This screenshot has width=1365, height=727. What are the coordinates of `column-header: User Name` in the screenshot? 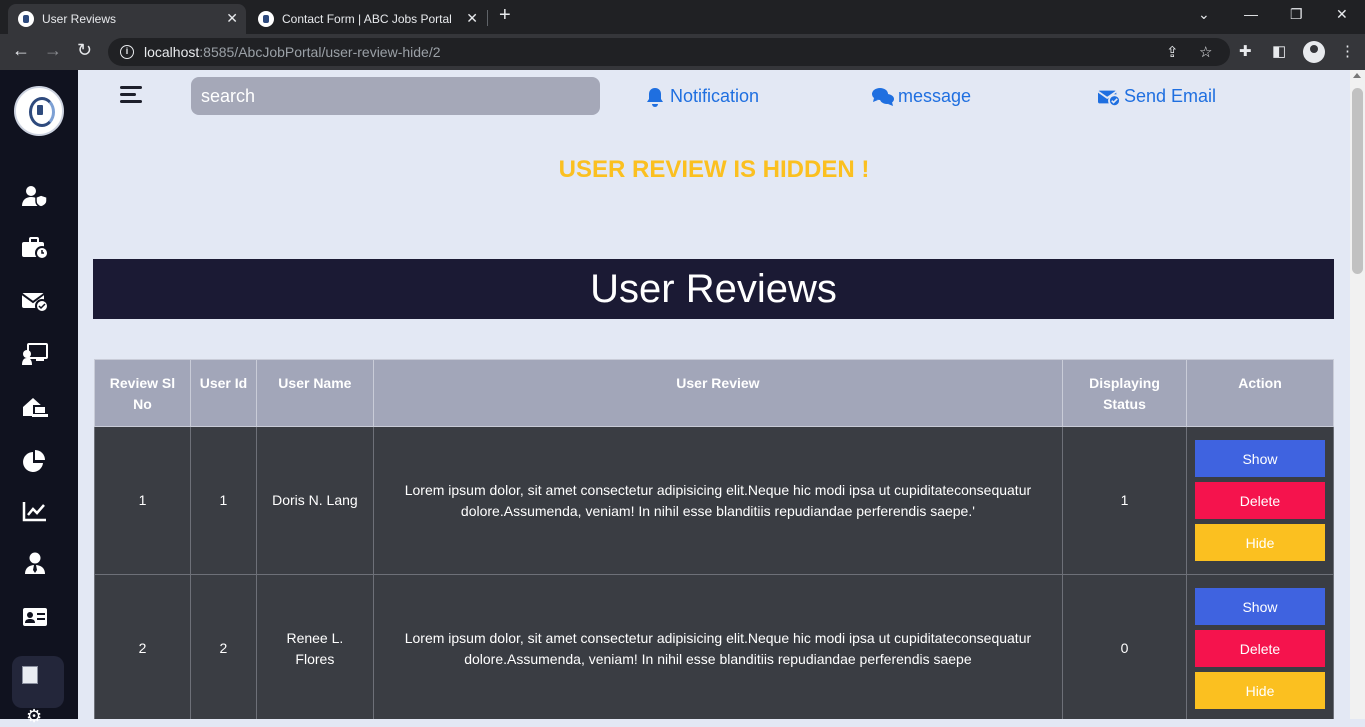 It's located at (314, 393).